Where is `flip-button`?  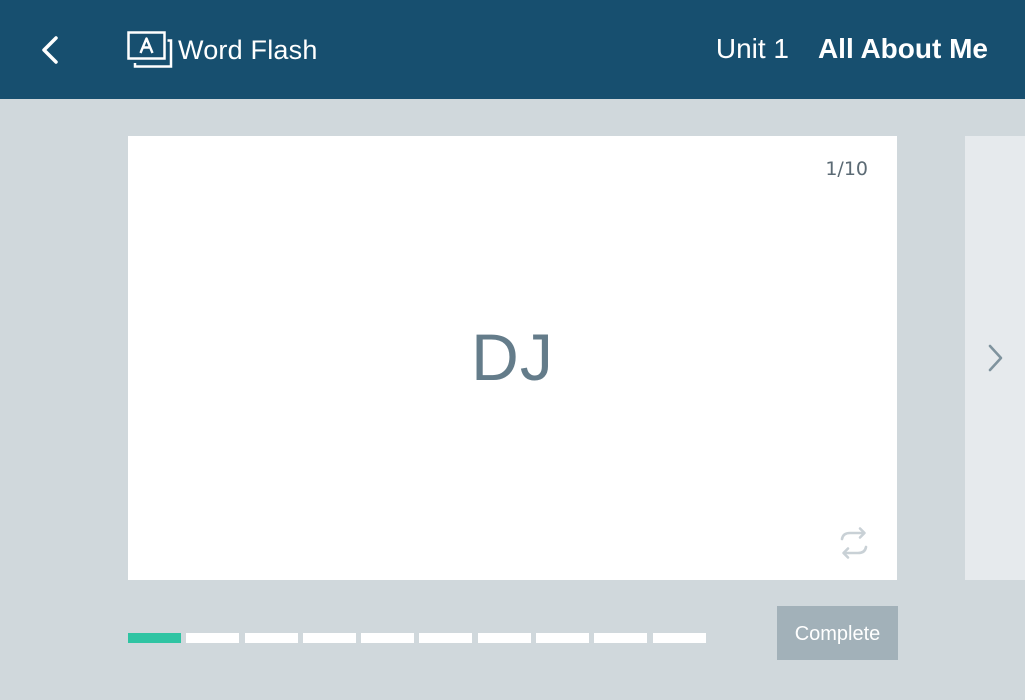
flip-button is located at coordinates (854, 545).